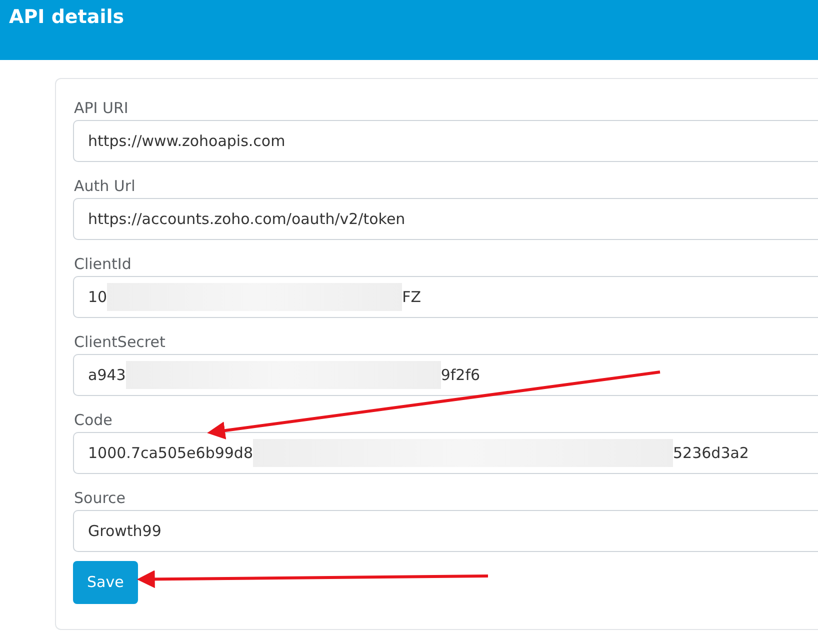  Describe the element at coordinates (445, 453) in the screenshot. I see `input-field: 1000.7ca505e6b99d8 5236d3a2` at that location.